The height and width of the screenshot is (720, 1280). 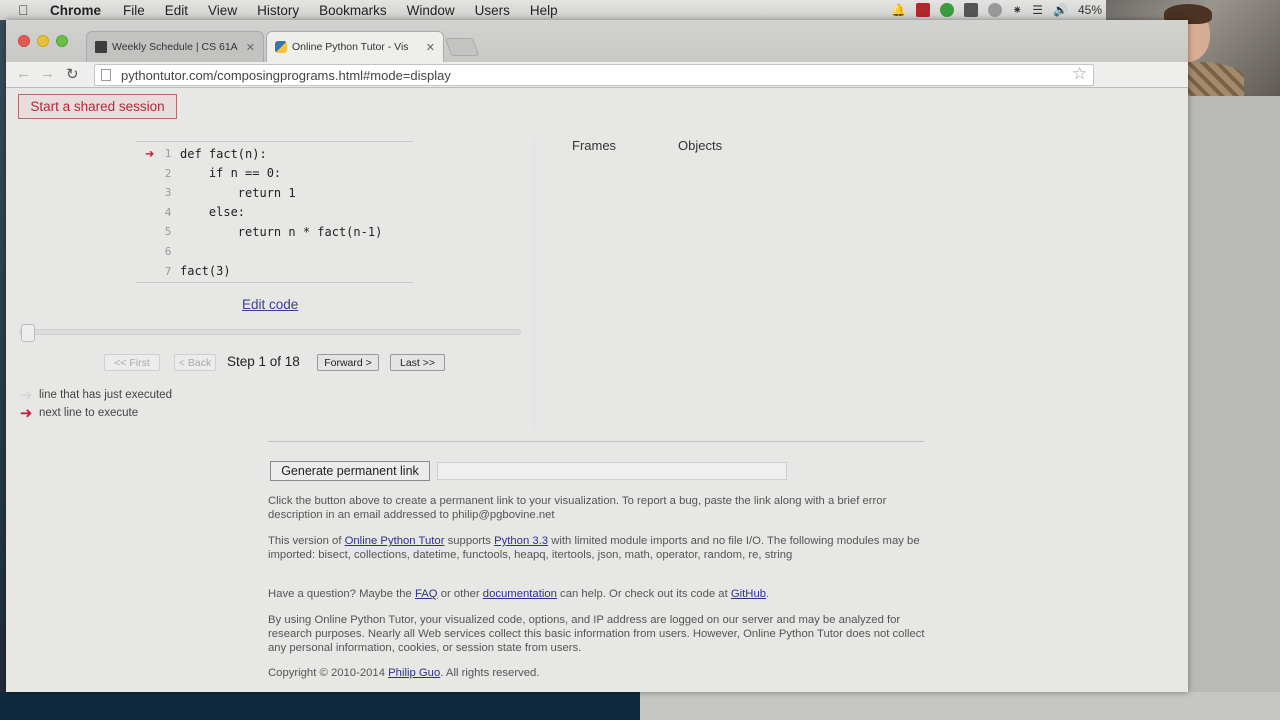 What do you see at coordinates (168, 251) in the screenshot?
I see `line-number: 6` at bounding box center [168, 251].